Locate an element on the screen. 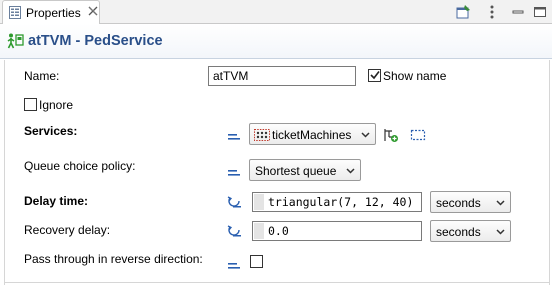 The height and width of the screenshot is (285, 552). queue-choice-label: Queue choice policy: is located at coordinates (80, 166).